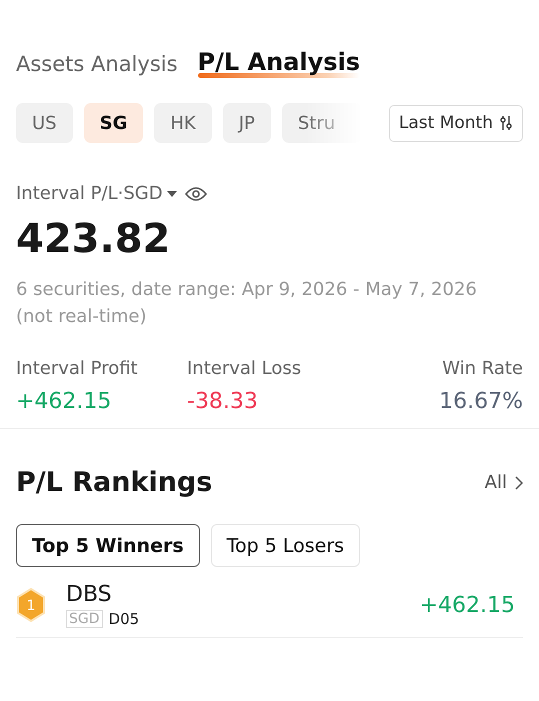 The image size is (539, 701). Describe the element at coordinates (482, 368) in the screenshot. I see `stat-label: Win Rate` at that location.